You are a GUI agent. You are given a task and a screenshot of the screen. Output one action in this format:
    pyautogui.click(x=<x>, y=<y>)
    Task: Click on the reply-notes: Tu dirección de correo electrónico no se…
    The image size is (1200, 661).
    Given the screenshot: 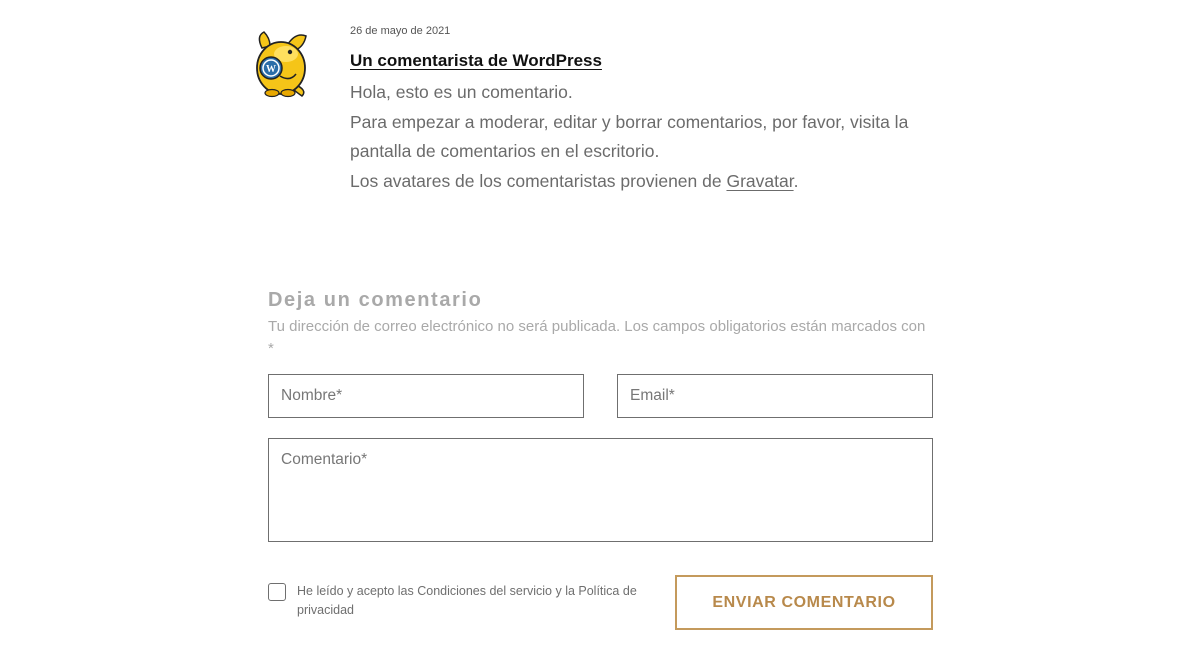 What is the action you would take?
    pyautogui.click(x=597, y=337)
    